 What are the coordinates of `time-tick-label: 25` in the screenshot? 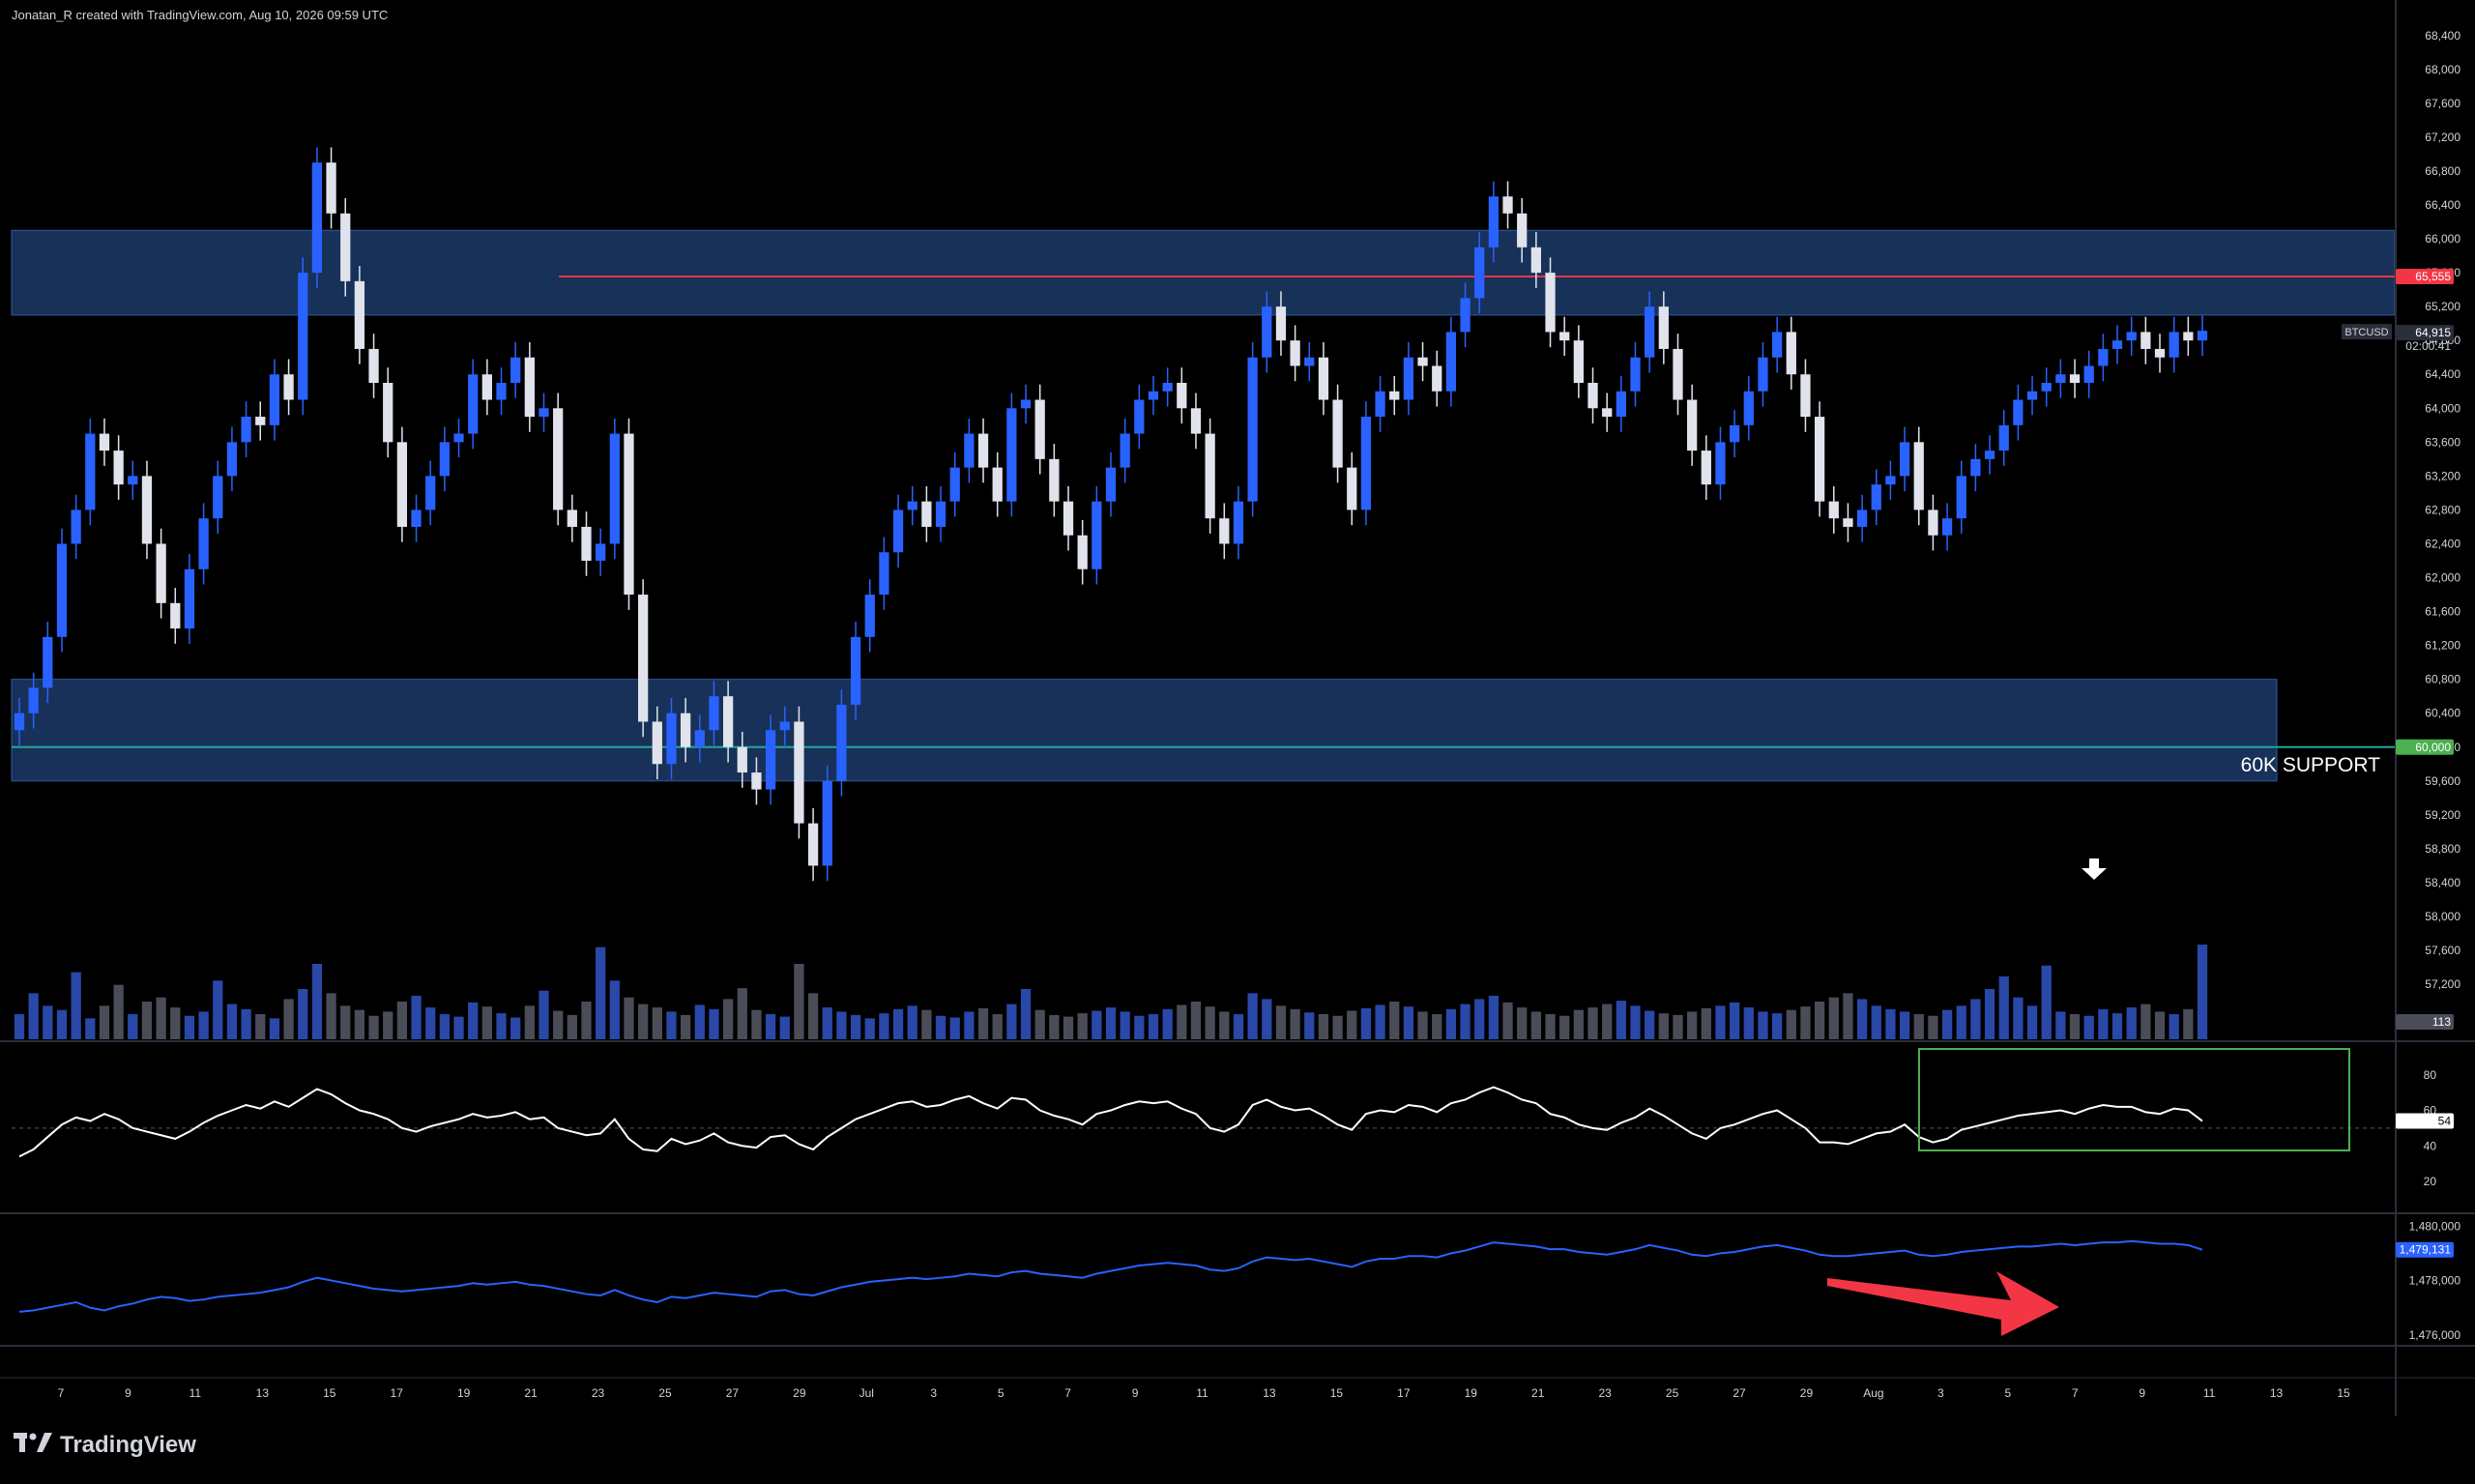 It's located at (1672, 1393).